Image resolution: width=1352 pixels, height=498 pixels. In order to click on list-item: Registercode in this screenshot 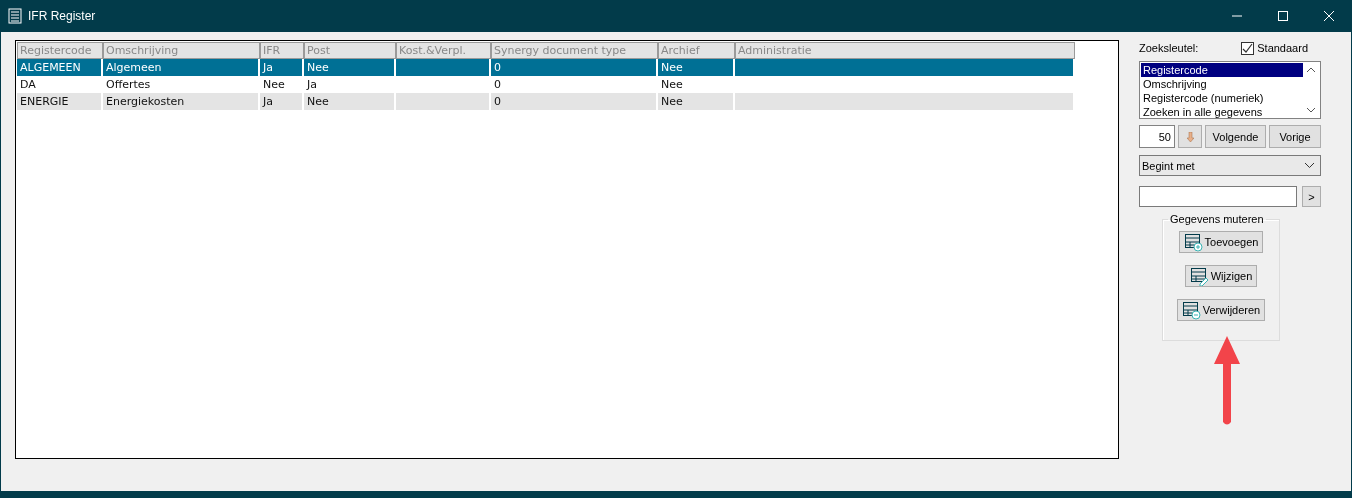, I will do `click(1222, 70)`.